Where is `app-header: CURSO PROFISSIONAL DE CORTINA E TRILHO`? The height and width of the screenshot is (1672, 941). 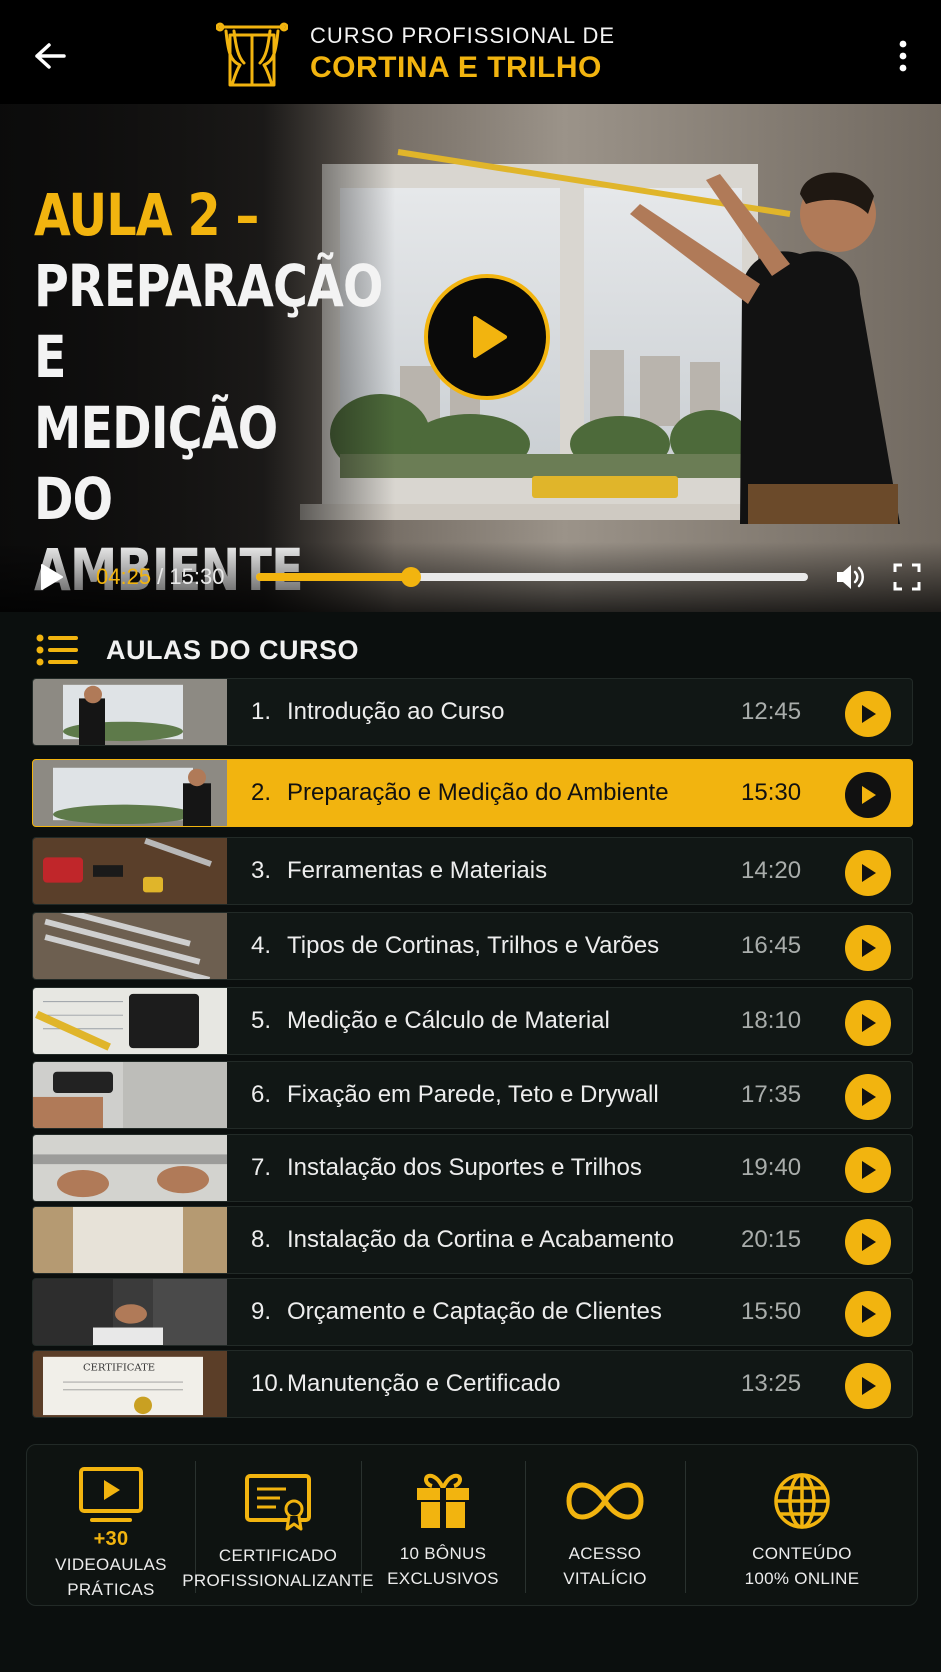 app-header: CURSO PROFISSIONAL DE CORTINA E TRILHO is located at coordinates (470, 52).